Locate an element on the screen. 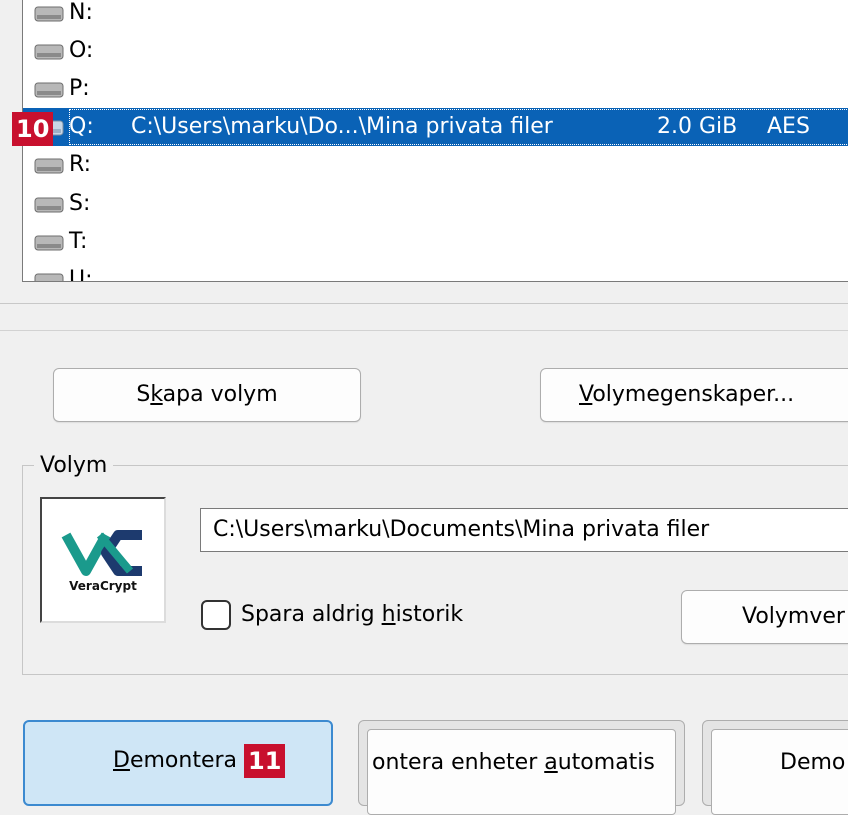 Image resolution: width=848 pixels, height=815 pixels. drive-letter: S: is located at coordinates (80, 203).